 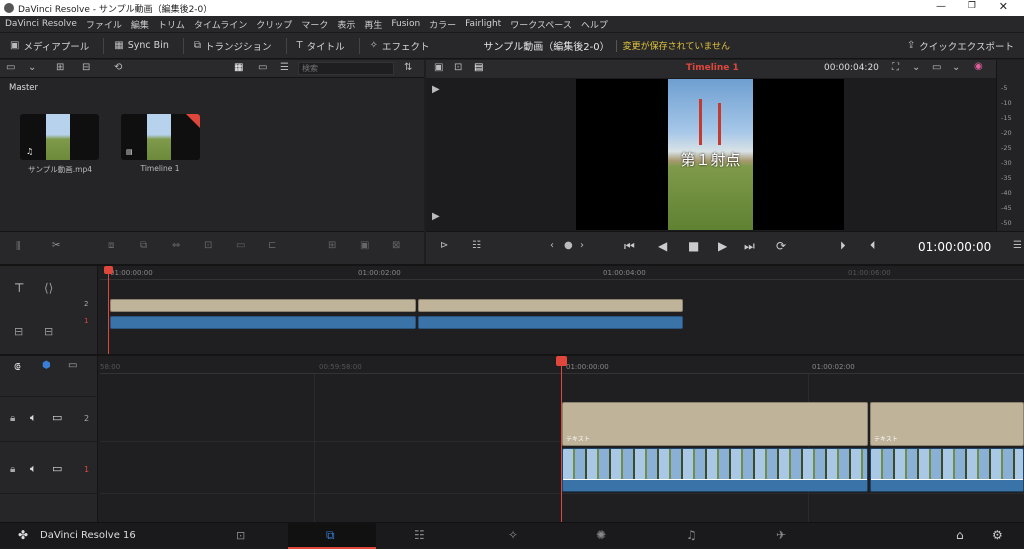 I want to click on mark-out-icon: ⏴, so click(x=873, y=246).